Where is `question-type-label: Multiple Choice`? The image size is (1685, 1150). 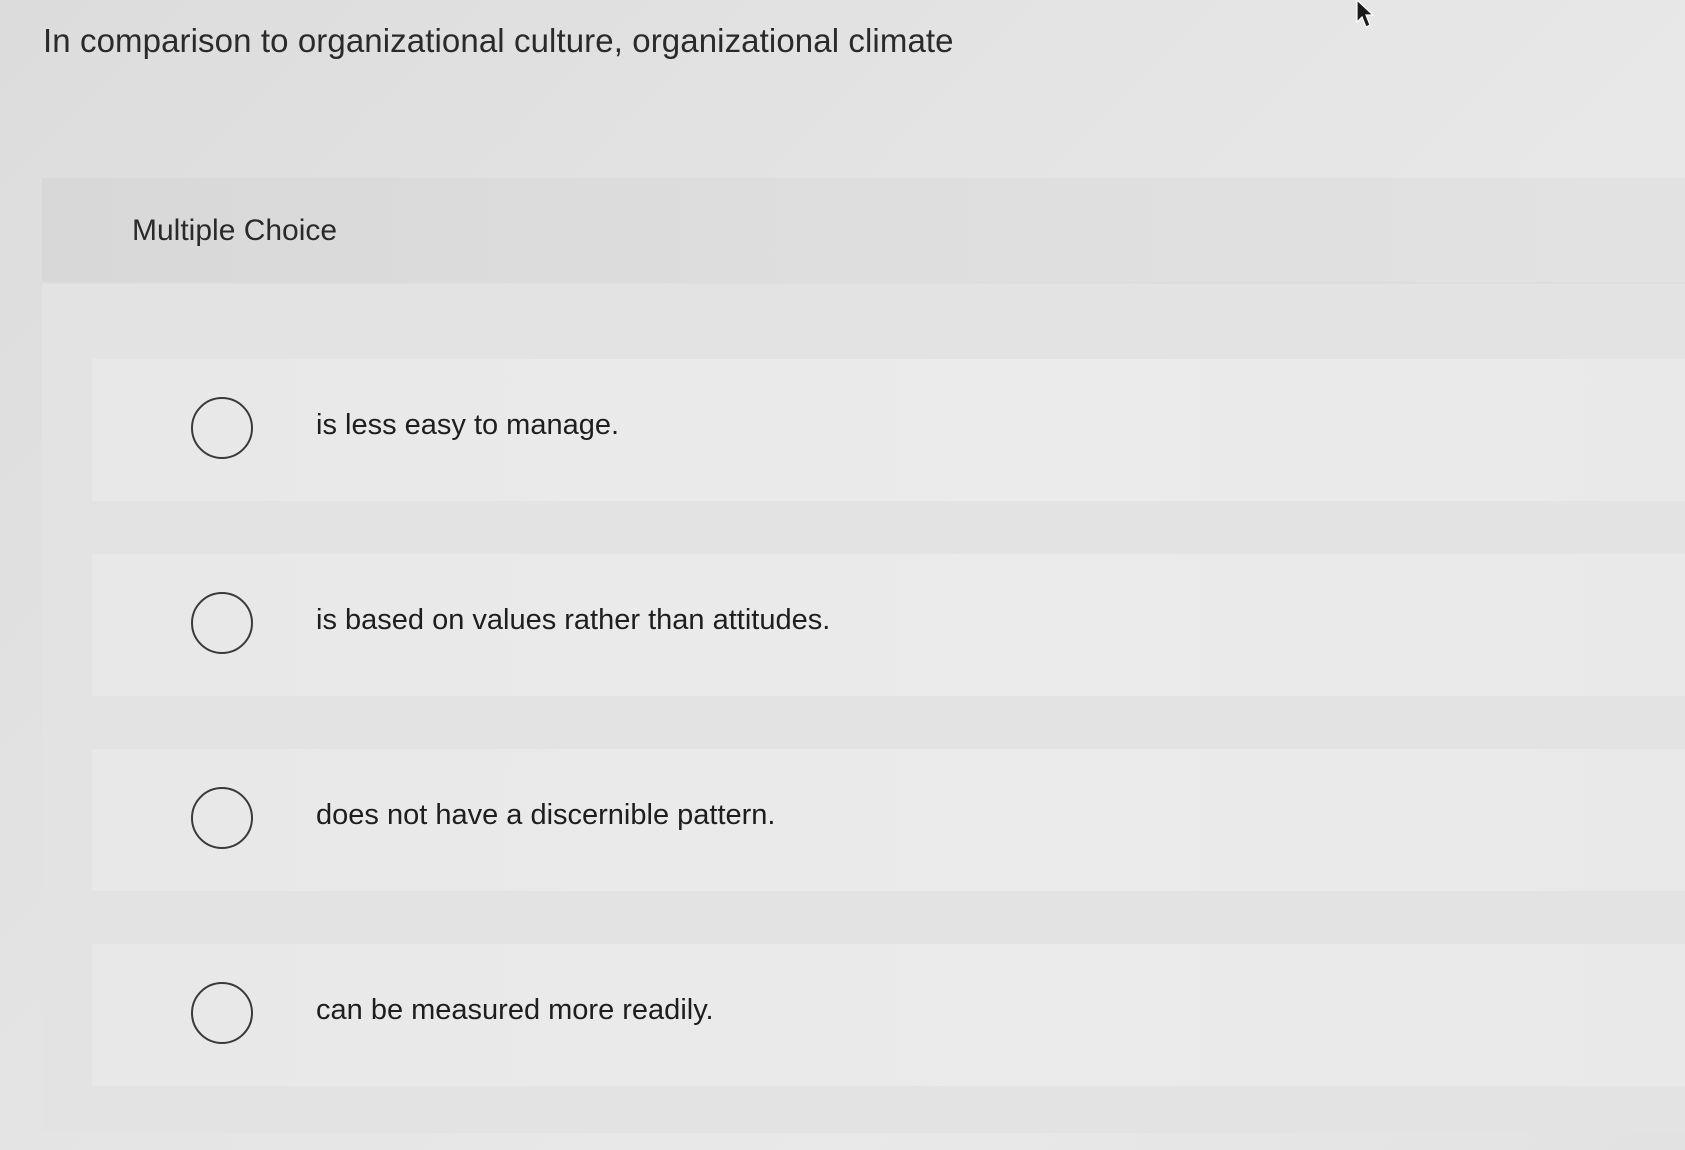 question-type-label: Multiple Choice is located at coordinates (235, 230).